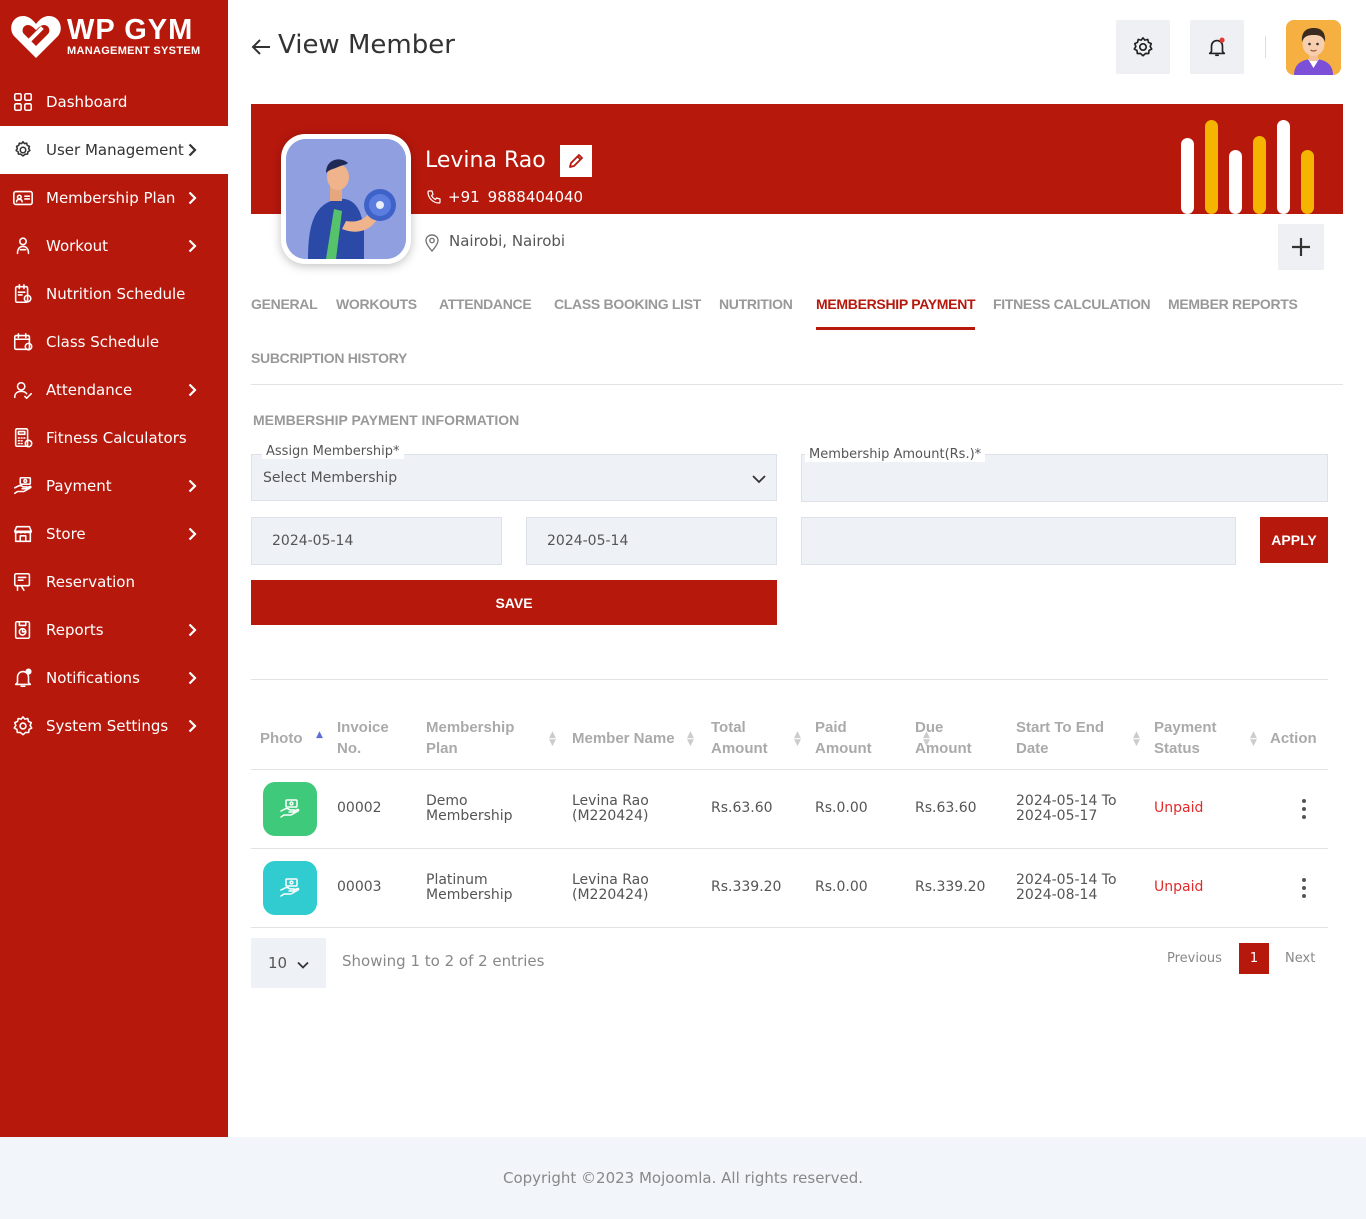 This screenshot has height=1219, width=1366. I want to click on arrow-left-icon, so click(261, 47).